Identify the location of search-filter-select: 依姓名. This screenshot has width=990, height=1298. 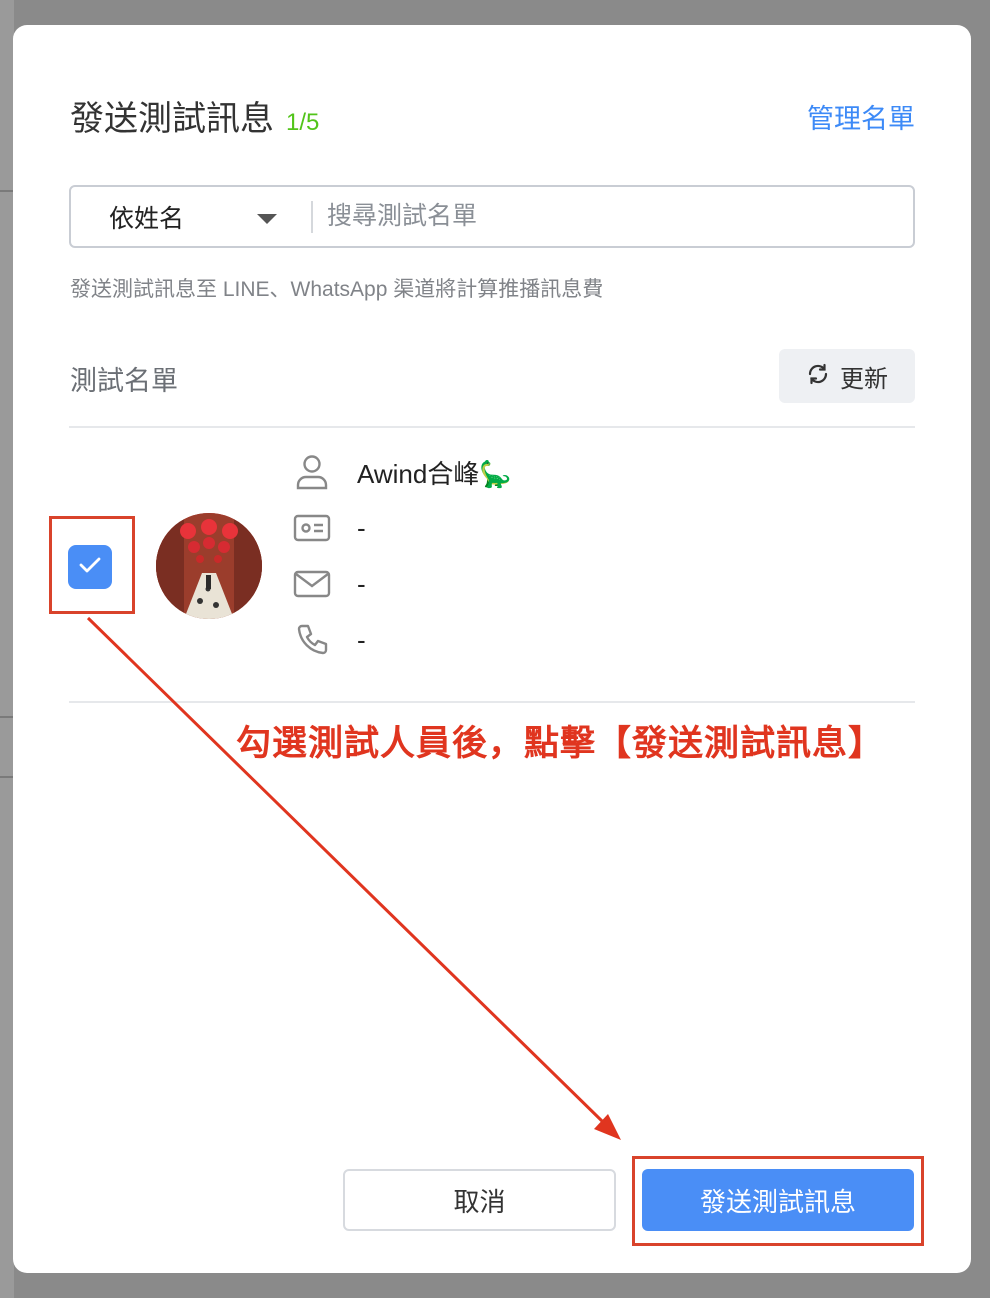
(191, 216).